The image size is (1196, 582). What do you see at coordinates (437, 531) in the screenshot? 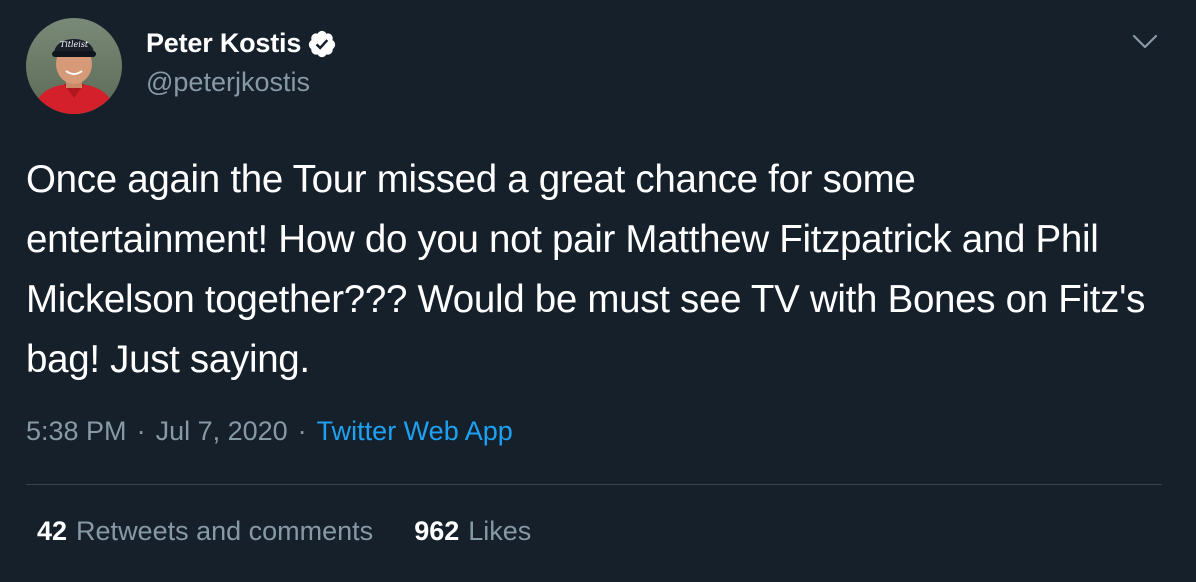
I see `likes-count: 962` at bounding box center [437, 531].